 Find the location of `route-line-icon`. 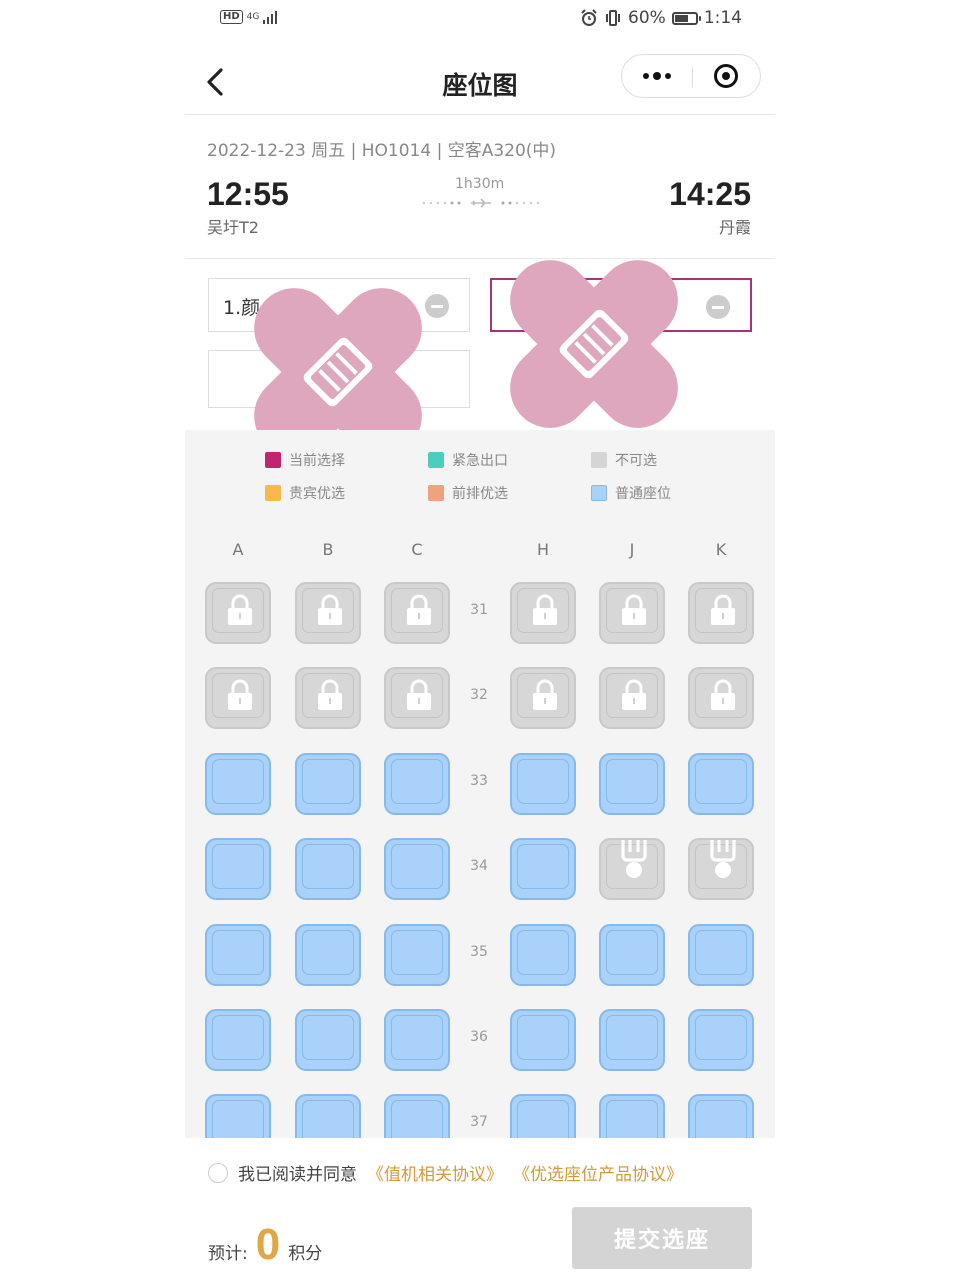

route-line-icon is located at coordinates (481, 203).